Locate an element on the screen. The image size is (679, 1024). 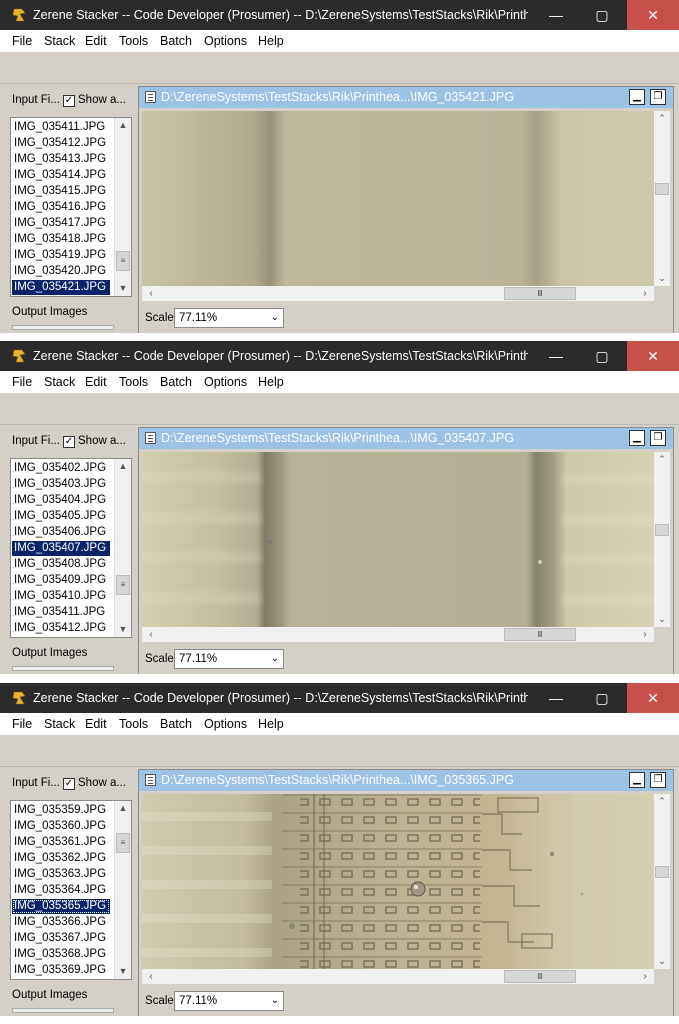
list-item: IMG_035368.JPG is located at coordinates (61, 954).